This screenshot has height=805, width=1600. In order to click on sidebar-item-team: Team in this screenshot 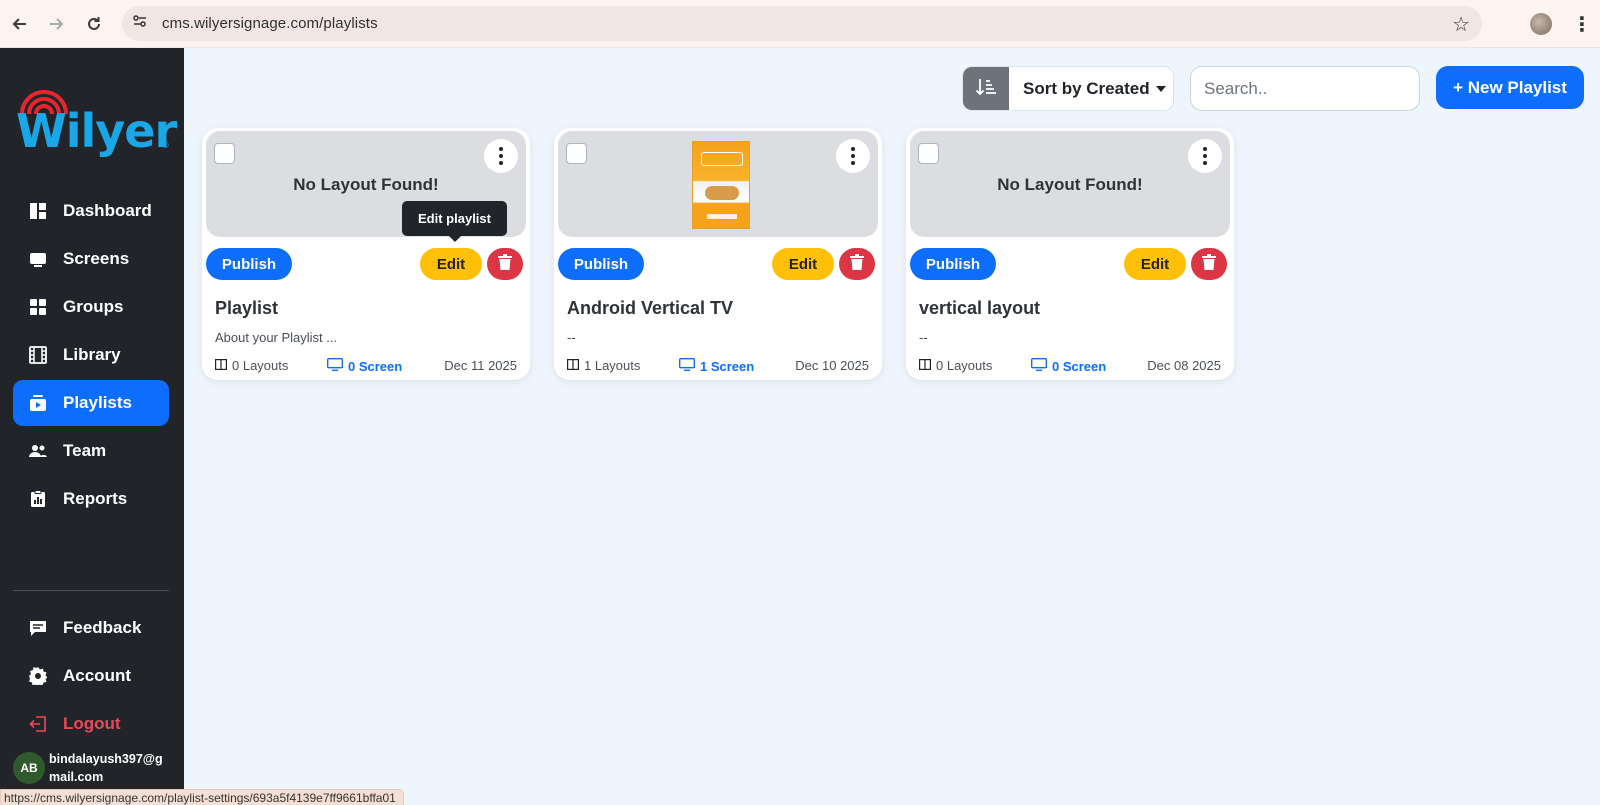, I will do `click(91, 451)`.